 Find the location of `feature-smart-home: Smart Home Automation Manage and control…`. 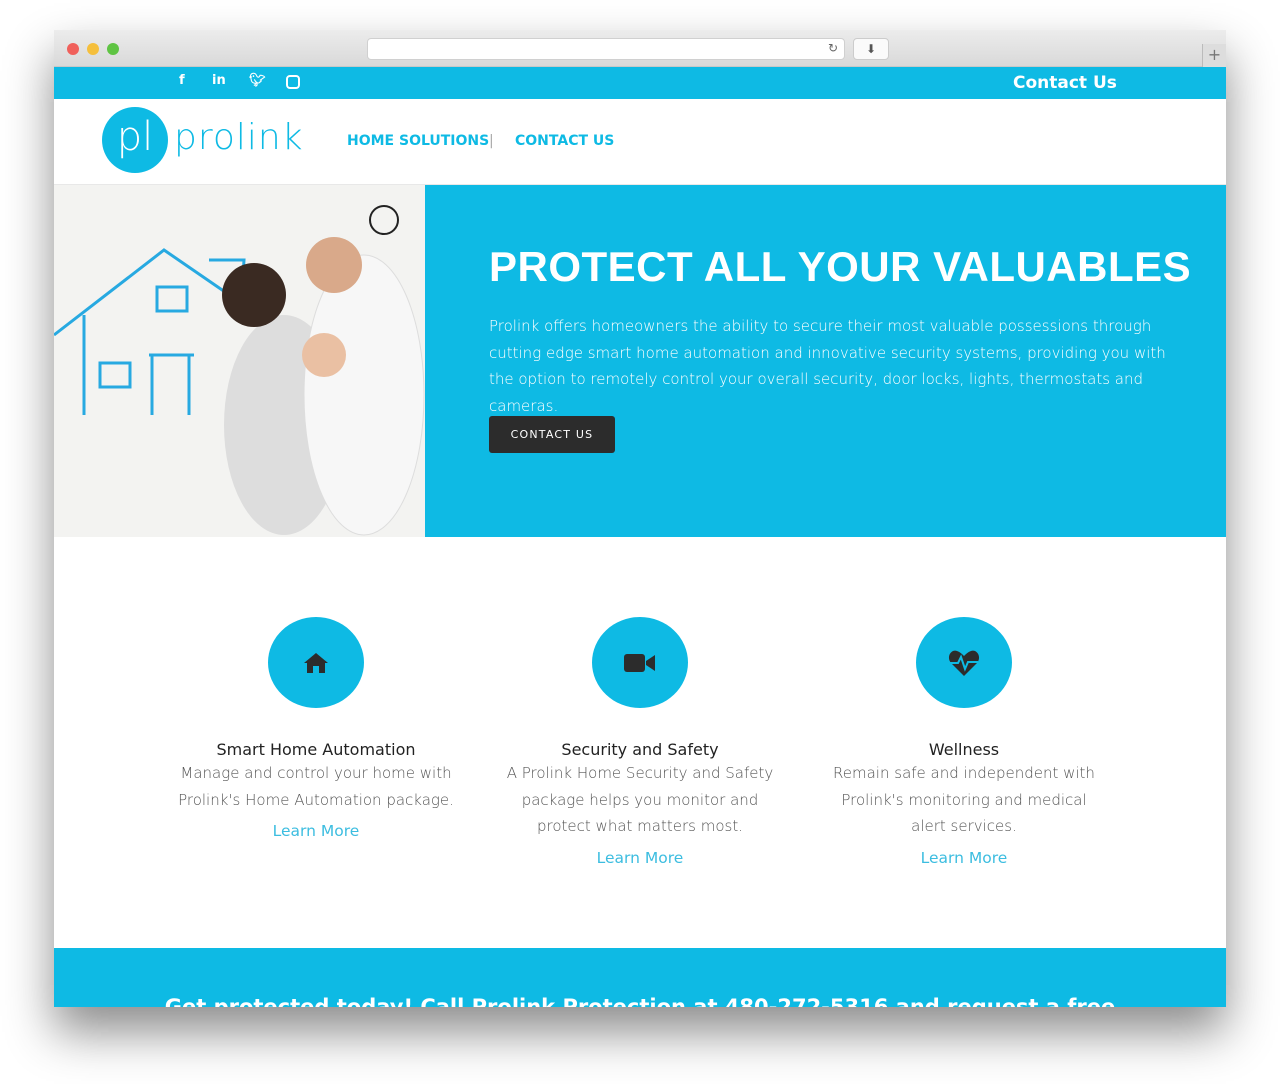

feature-smart-home: Smart Home Automation Manage and control… is located at coordinates (316, 728).